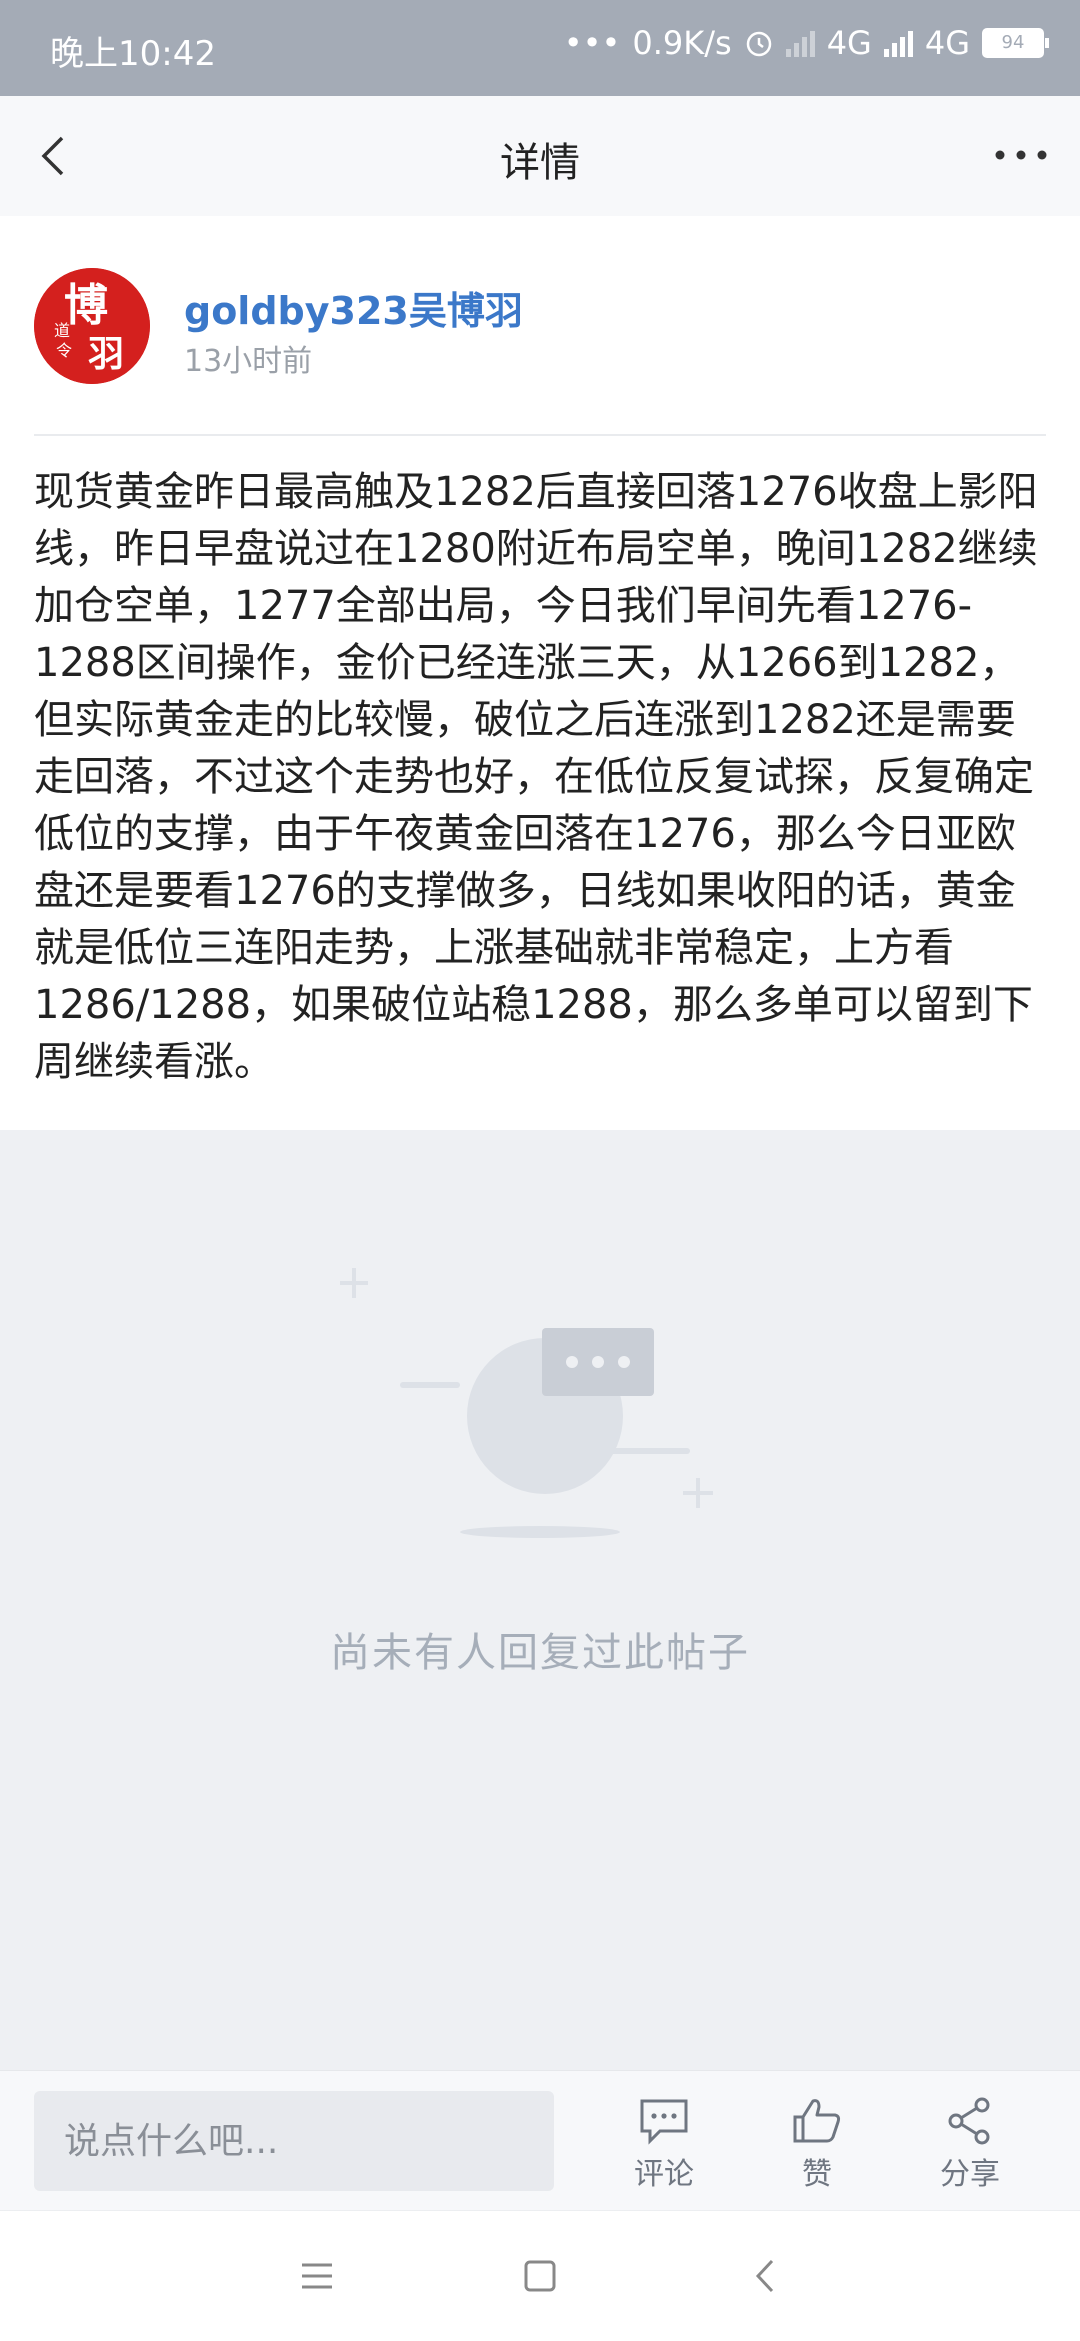  What do you see at coordinates (106, 354) in the screenshot?
I see `svg-text: 羽` at bounding box center [106, 354].